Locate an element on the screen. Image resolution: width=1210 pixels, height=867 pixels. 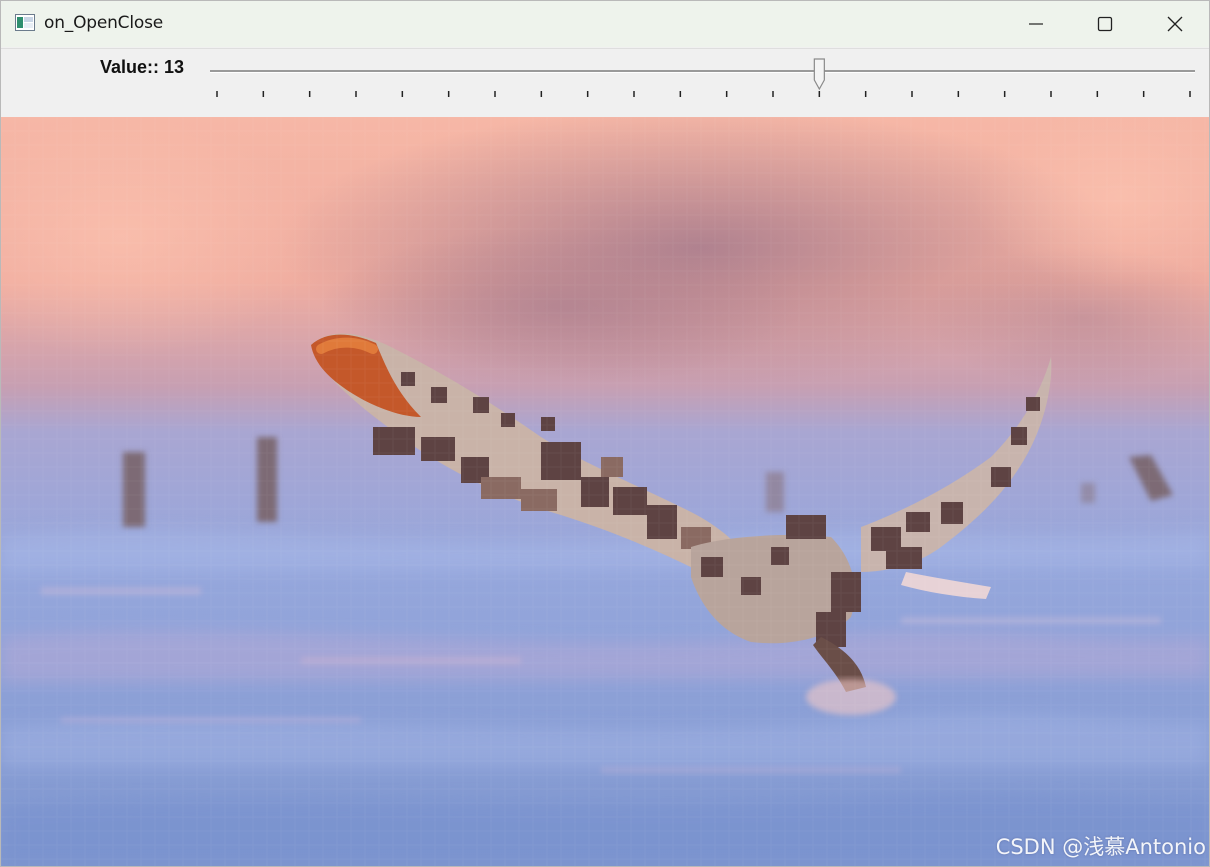
close-icon is located at coordinates (1175, 24).